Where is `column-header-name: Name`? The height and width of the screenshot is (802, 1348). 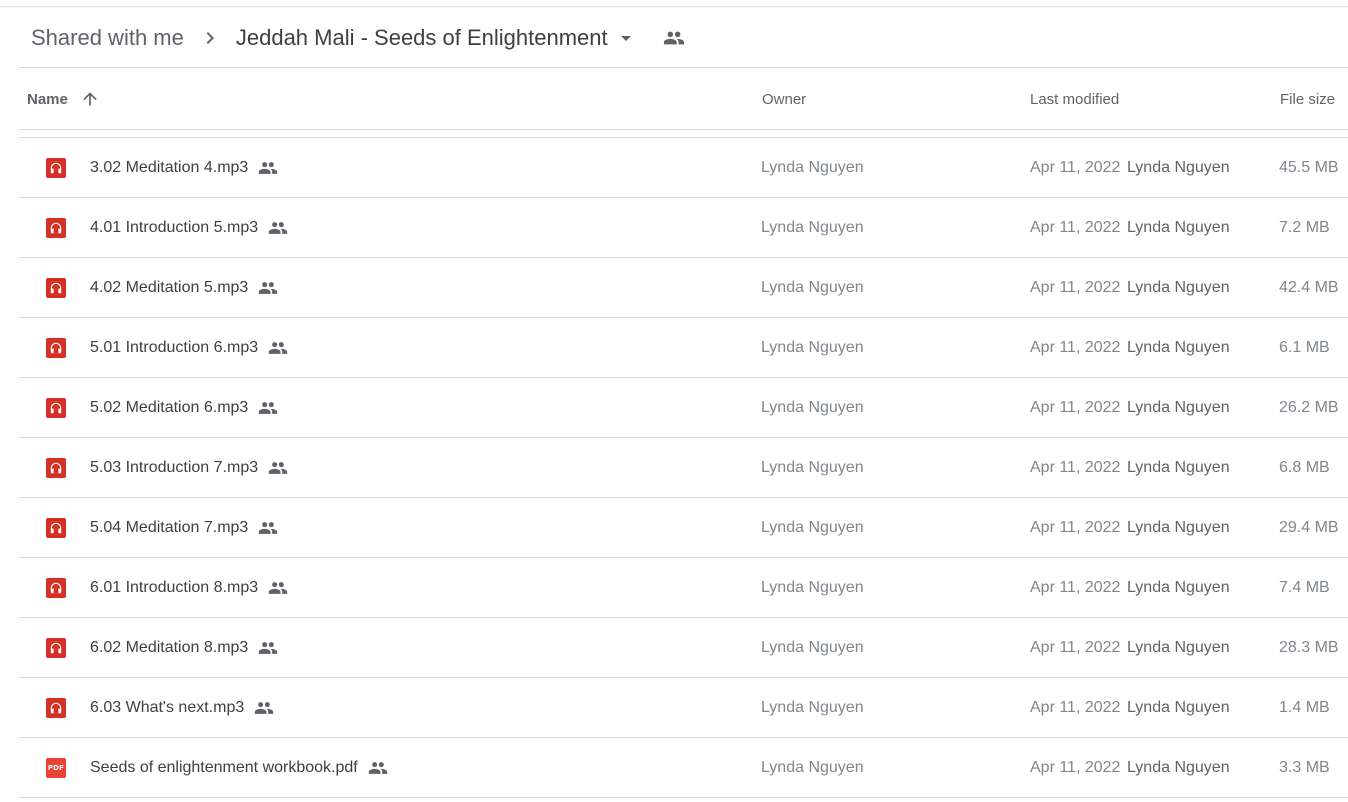 column-header-name: Name is located at coordinates (63, 99).